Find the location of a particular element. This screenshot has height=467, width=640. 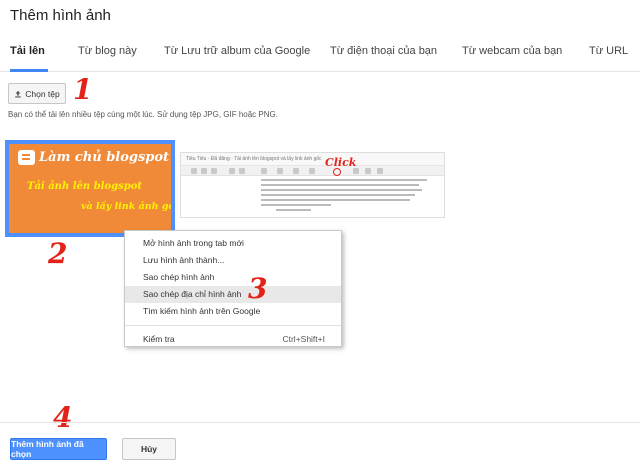

active-tab-indicator is located at coordinates (29, 70).